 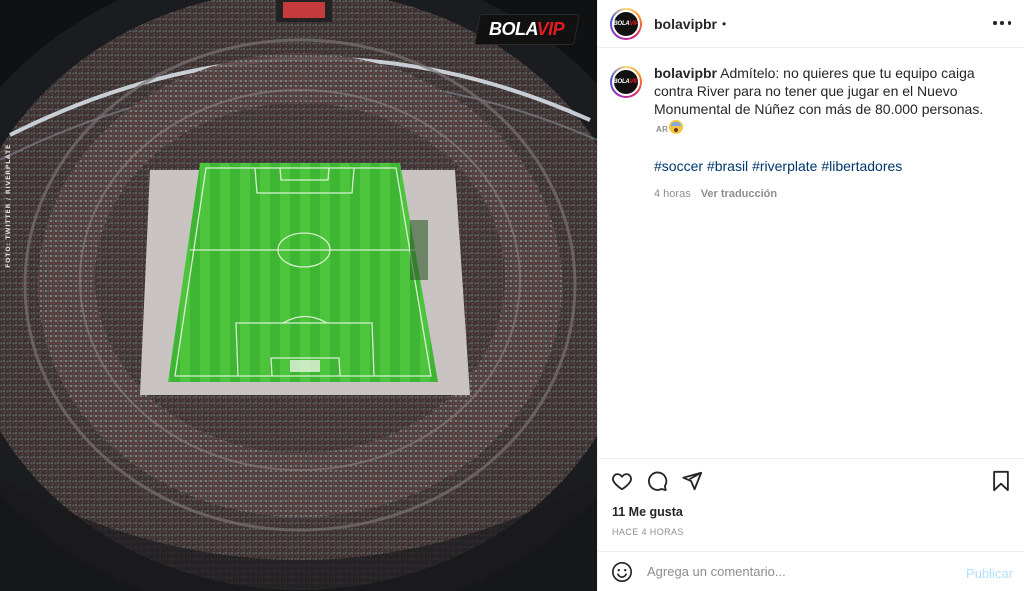 What do you see at coordinates (8, 206) in the screenshot?
I see `photo-credit: FOTO: TWITTER / RIVERPLATE` at bounding box center [8, 206].